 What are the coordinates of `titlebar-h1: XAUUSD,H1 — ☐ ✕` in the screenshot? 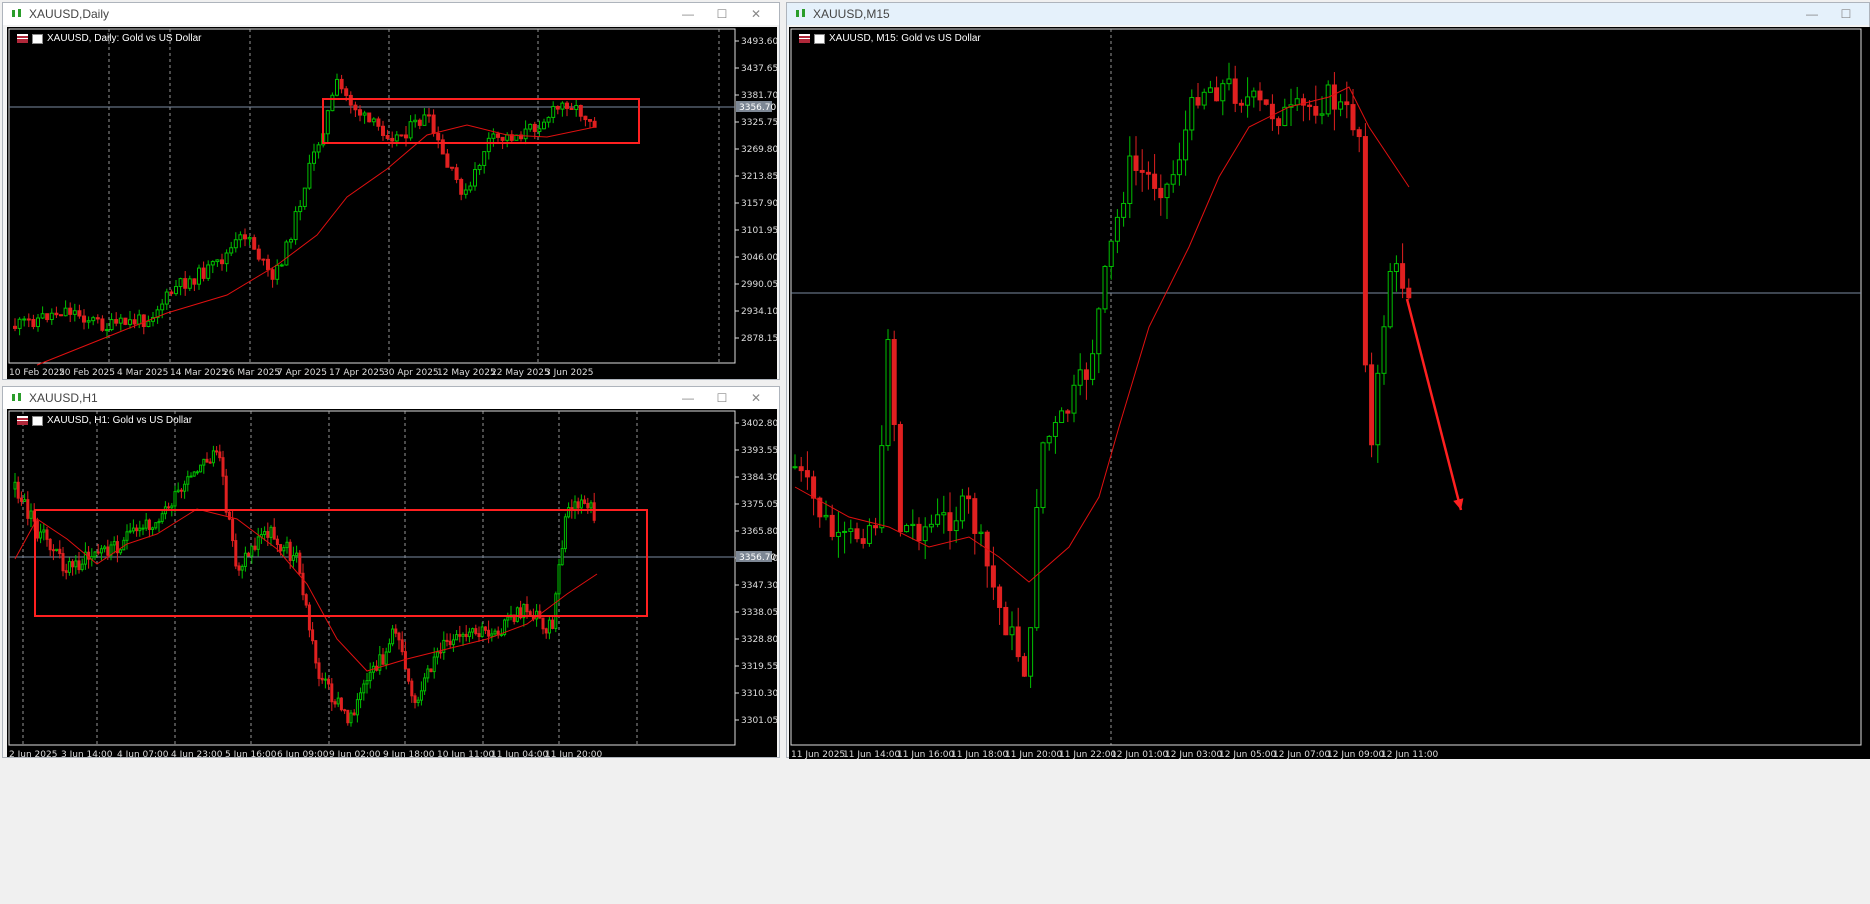 It's located at (391, 398).